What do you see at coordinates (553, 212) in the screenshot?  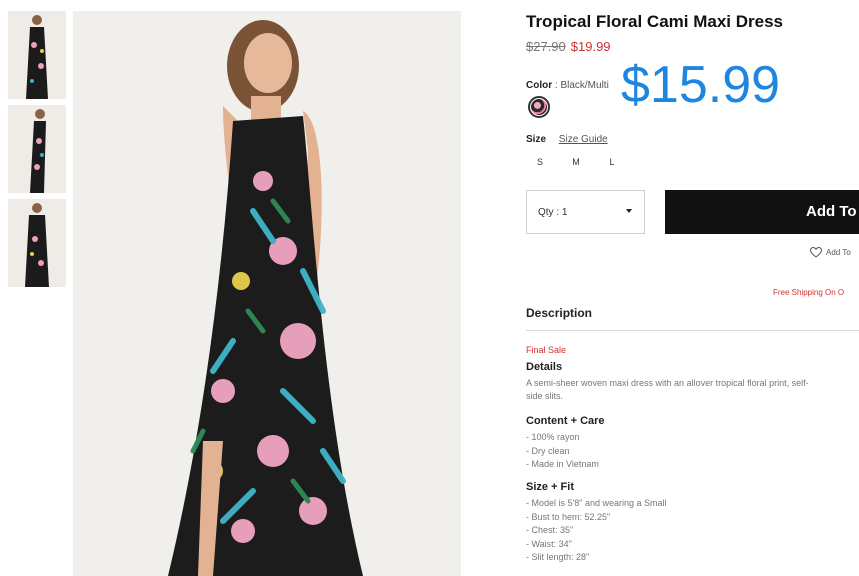 I see `quantity-value: Qty : 1` at bounding box center [553, 212].